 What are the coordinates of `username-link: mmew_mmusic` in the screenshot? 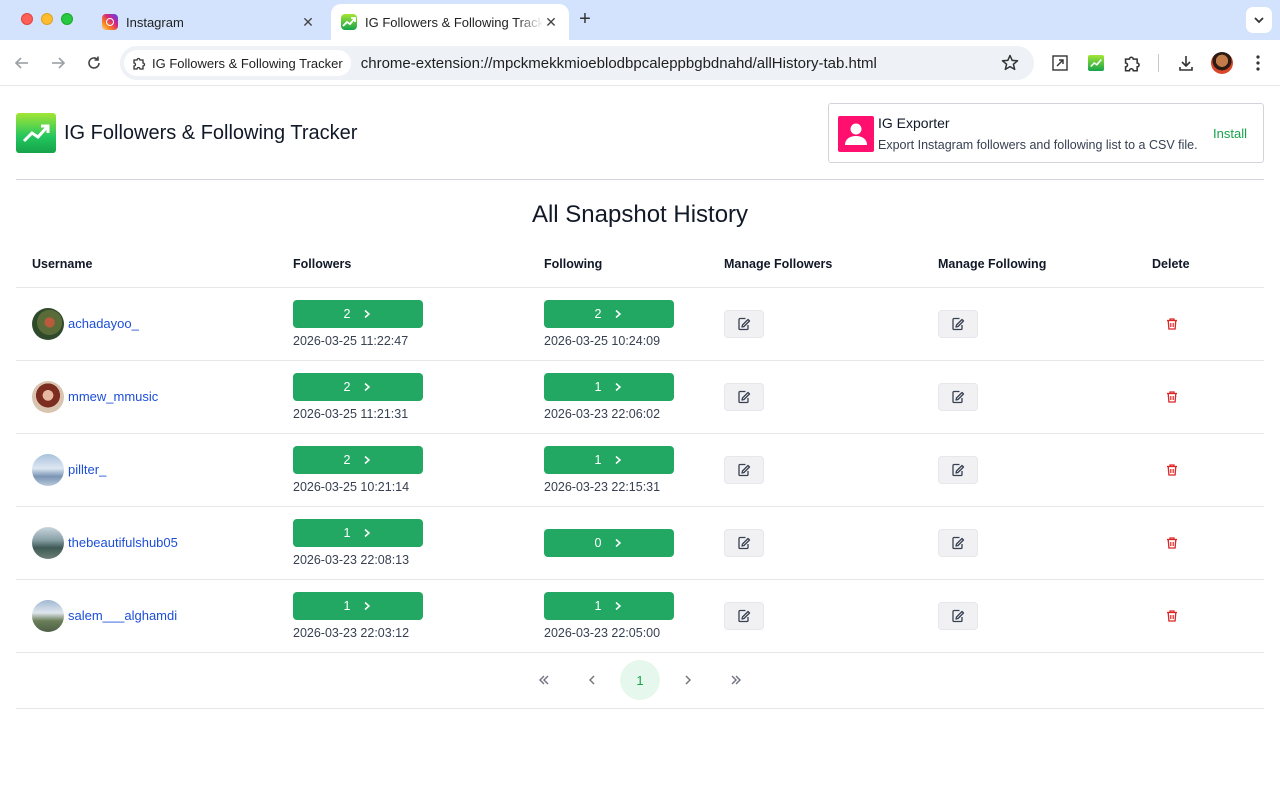 It's located at (113, 396).